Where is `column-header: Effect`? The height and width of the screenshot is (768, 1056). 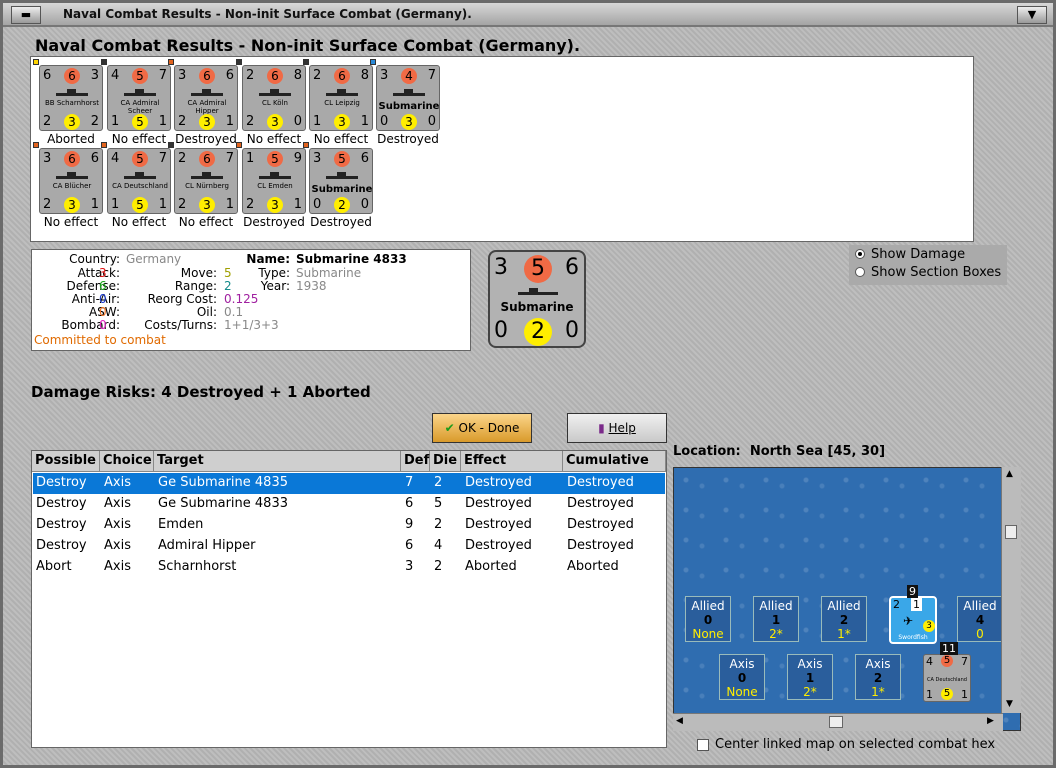 column-header: Effect is located at coordinates (512, 461).